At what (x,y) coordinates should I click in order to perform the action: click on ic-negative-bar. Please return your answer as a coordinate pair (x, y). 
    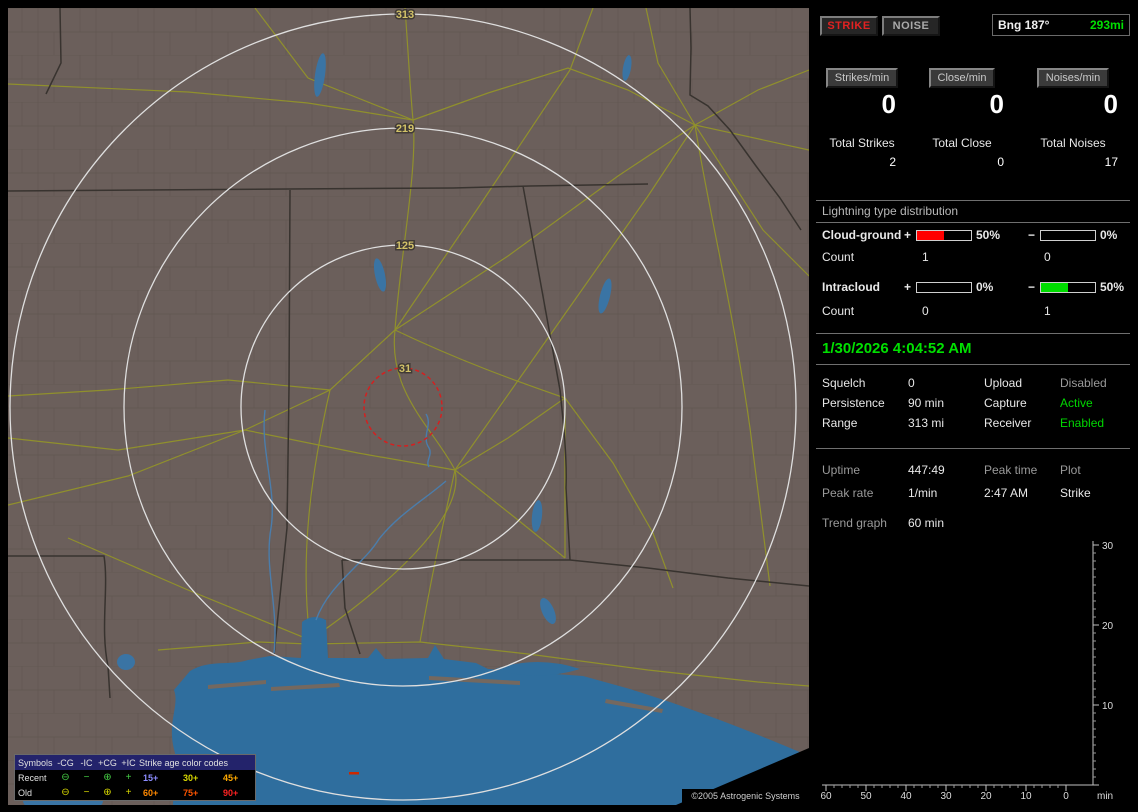
    Looking at the image, I should click on (1068, 287).